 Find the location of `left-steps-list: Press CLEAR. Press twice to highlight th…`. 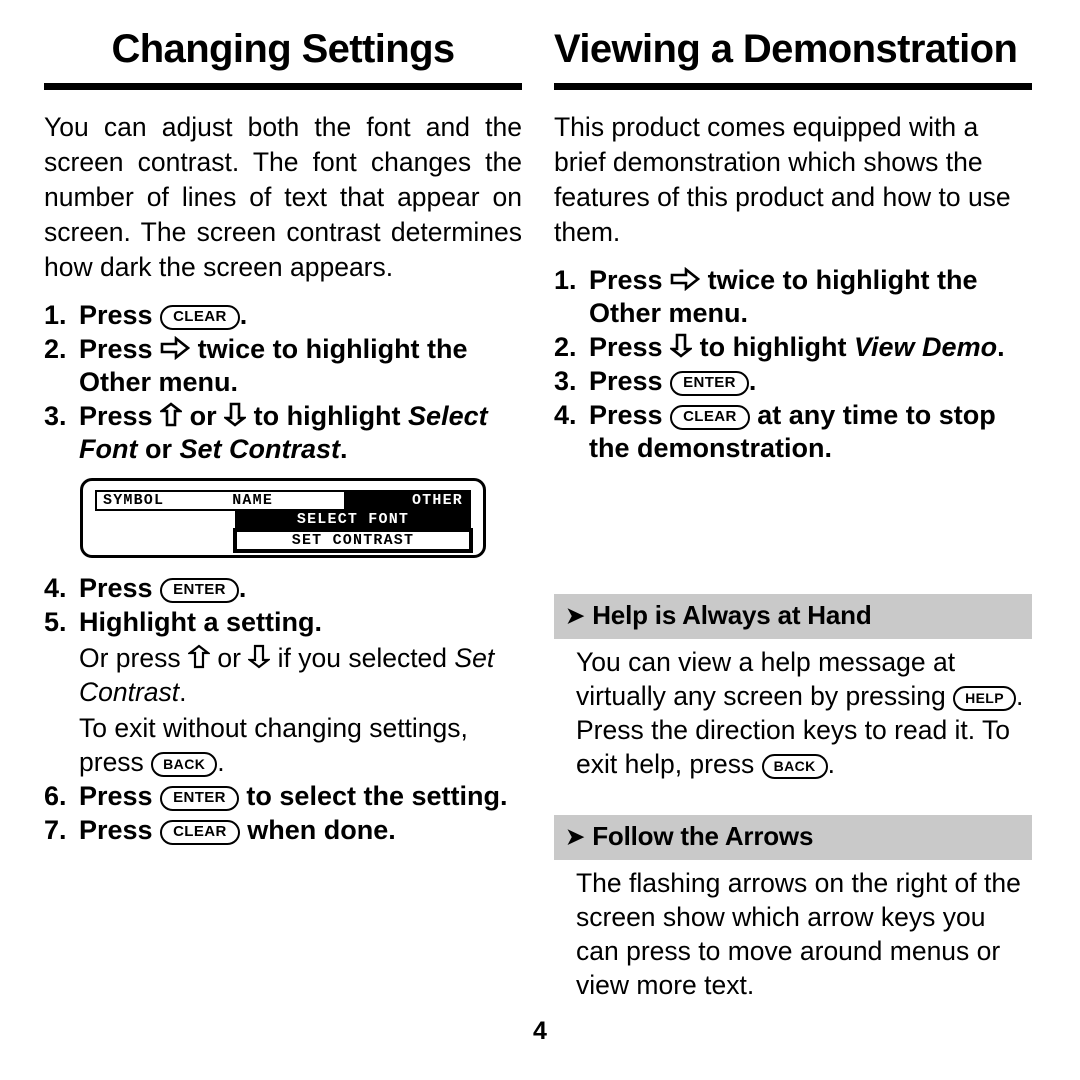

left-steps-list: Press CLEAR. Press twice to highlight th… is located at coordinates (283, 382).